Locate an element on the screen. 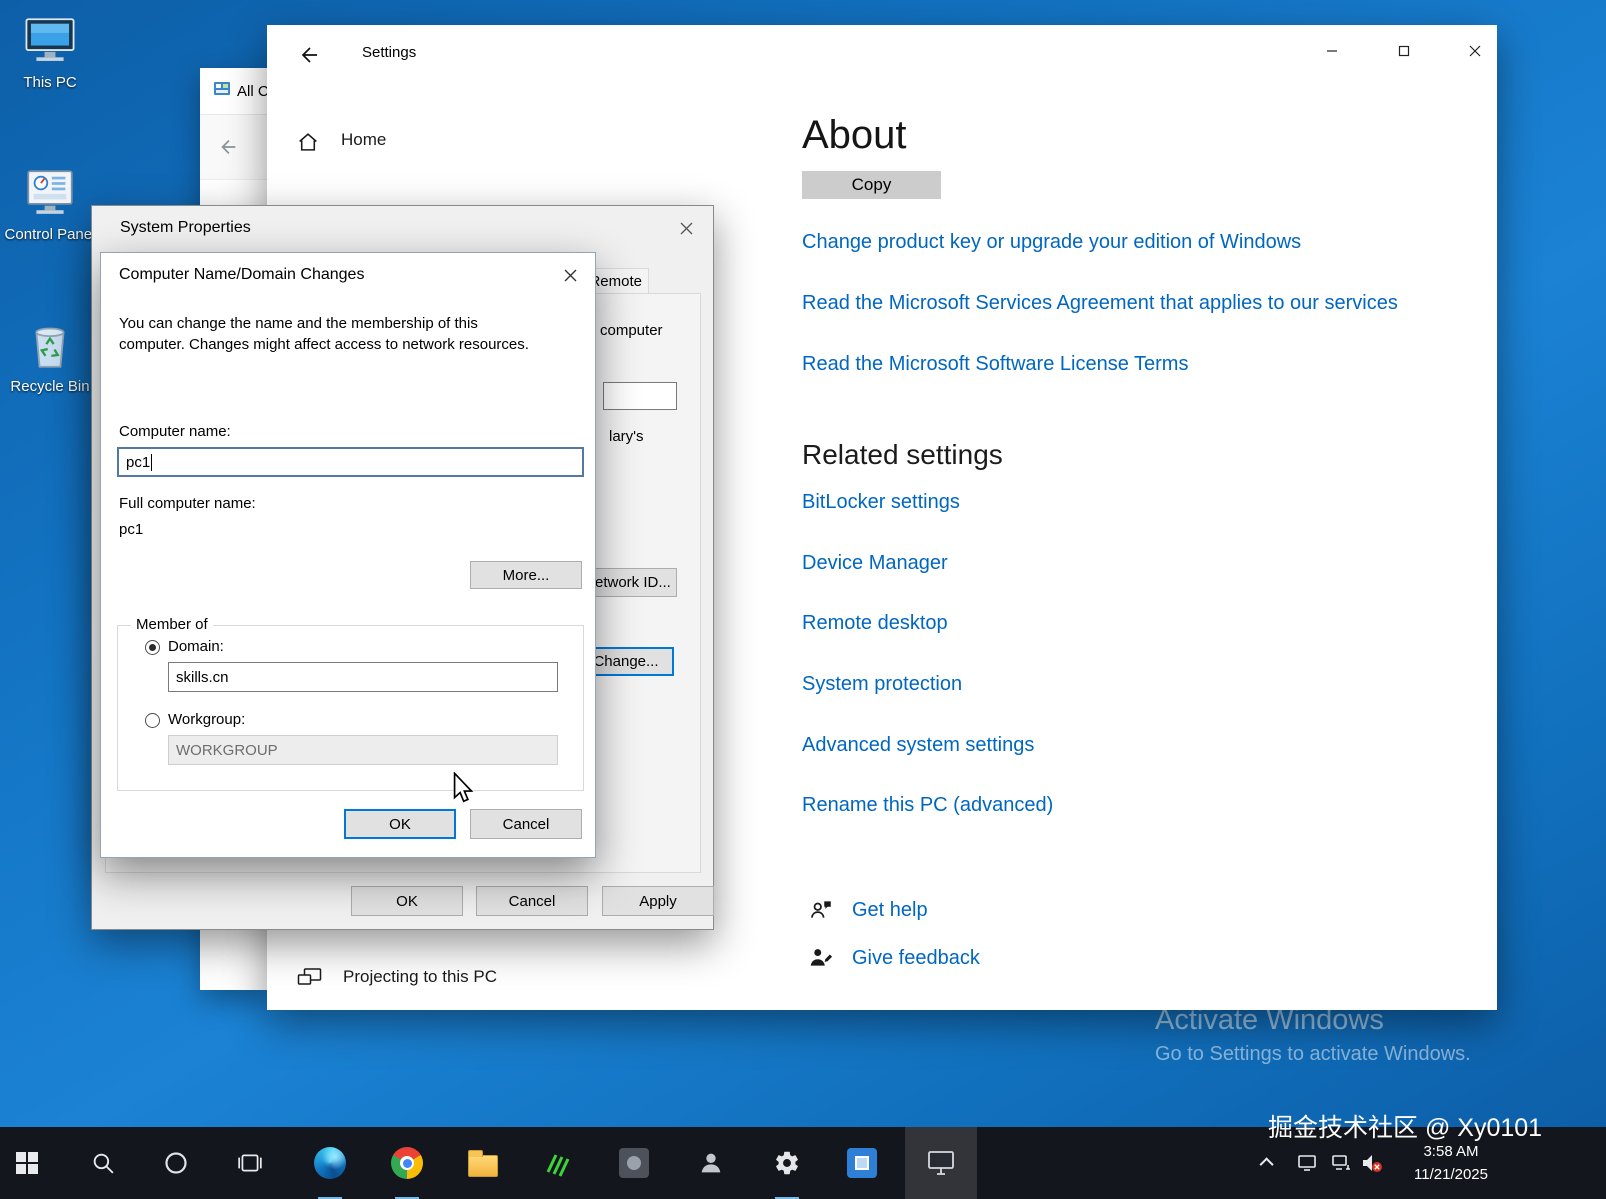  computer-name-label: Computer name: is located at coordinates (175, 431).